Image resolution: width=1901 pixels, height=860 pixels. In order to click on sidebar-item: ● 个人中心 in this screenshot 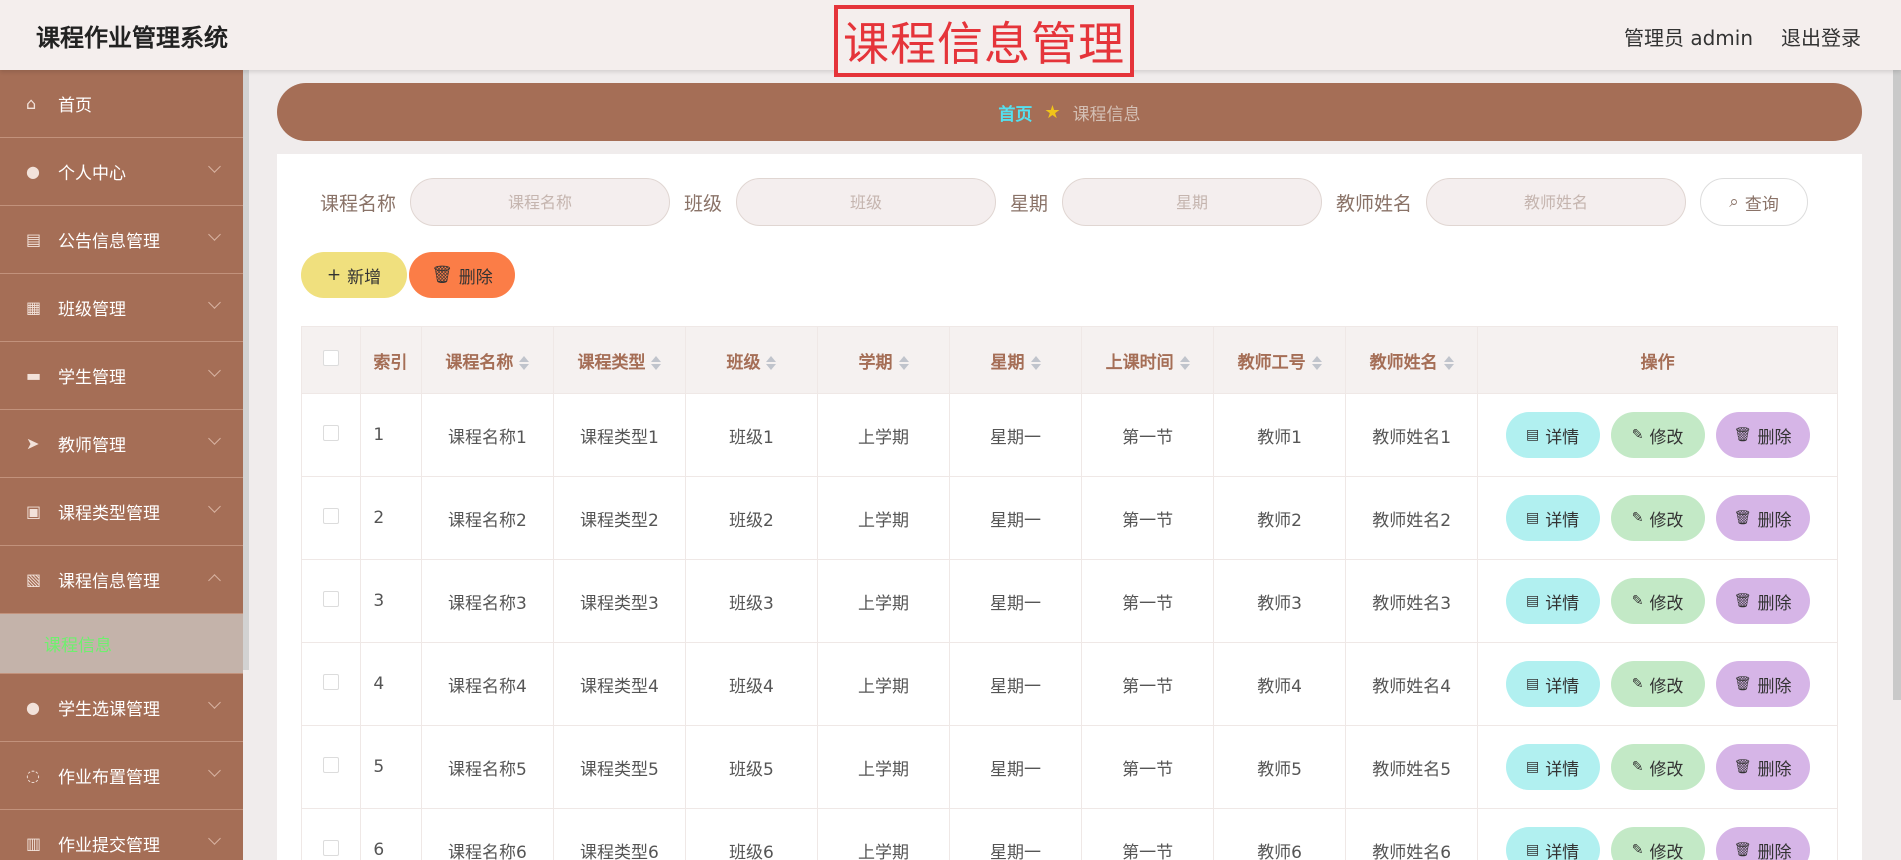, I will do `click(121, 172)`.